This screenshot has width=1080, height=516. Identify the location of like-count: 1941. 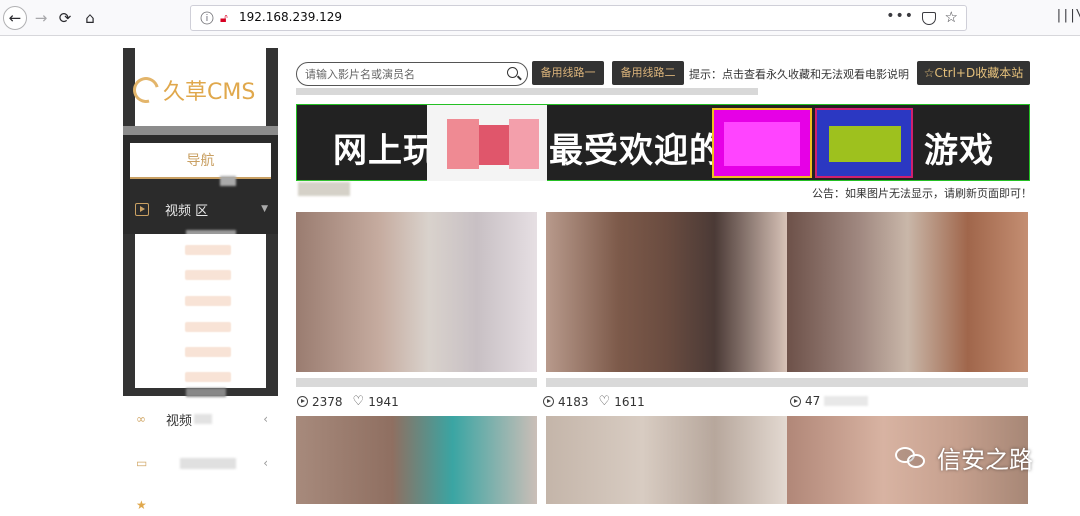
(383, 401).